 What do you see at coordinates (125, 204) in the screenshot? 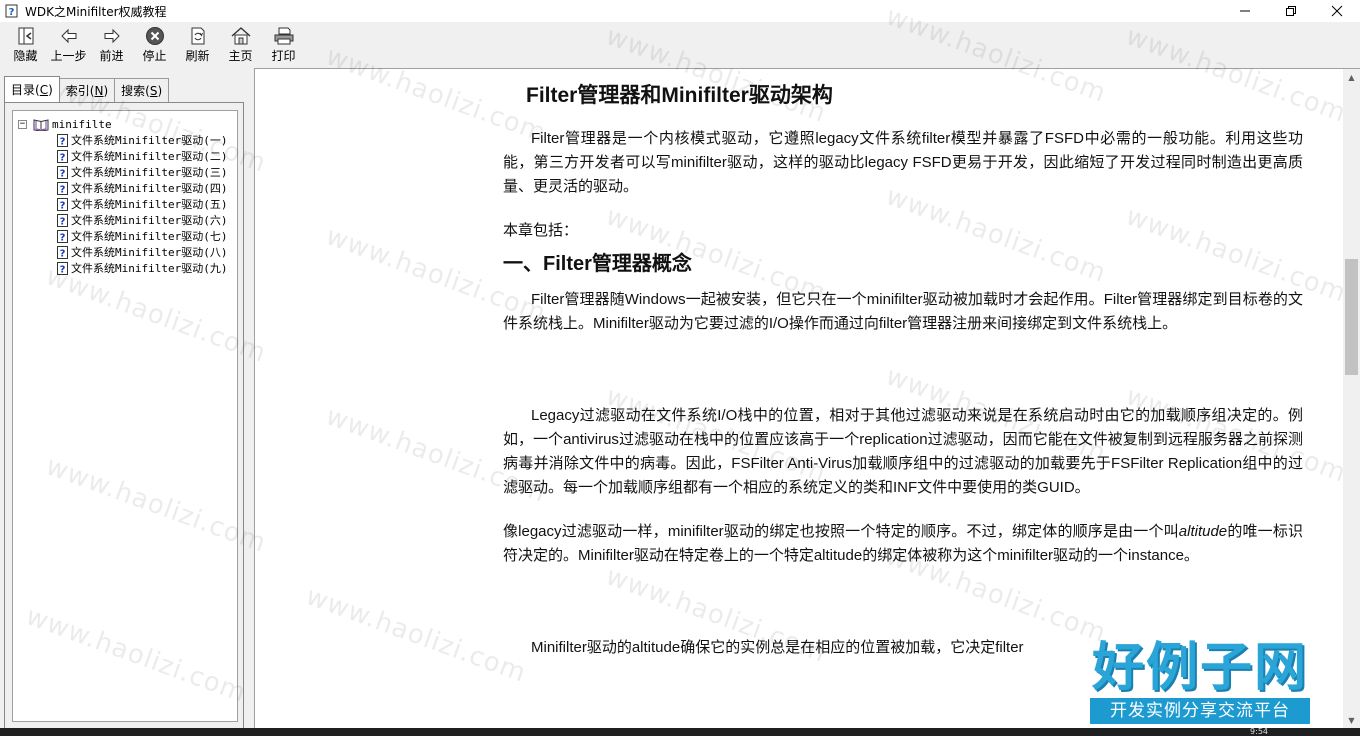
I see `tree-item: ? 文件系统Minifilter驱动(五)` at bounding box center [125, 204].